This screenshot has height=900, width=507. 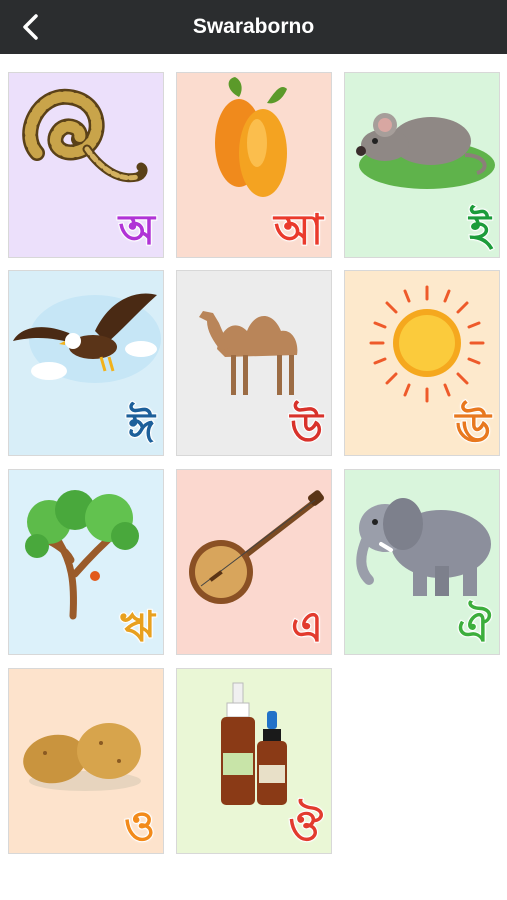 What do you see at coordinates (254, 562) in the screenshot?
I see `letter-card-banjo: এ` at bounding box center [254, 562].